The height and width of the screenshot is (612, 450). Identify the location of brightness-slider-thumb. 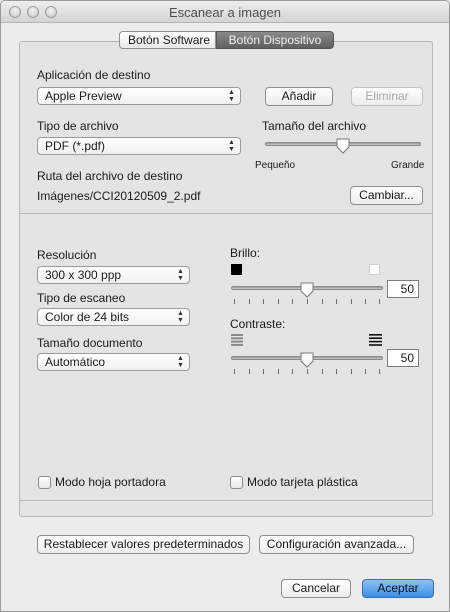
(307, 290).